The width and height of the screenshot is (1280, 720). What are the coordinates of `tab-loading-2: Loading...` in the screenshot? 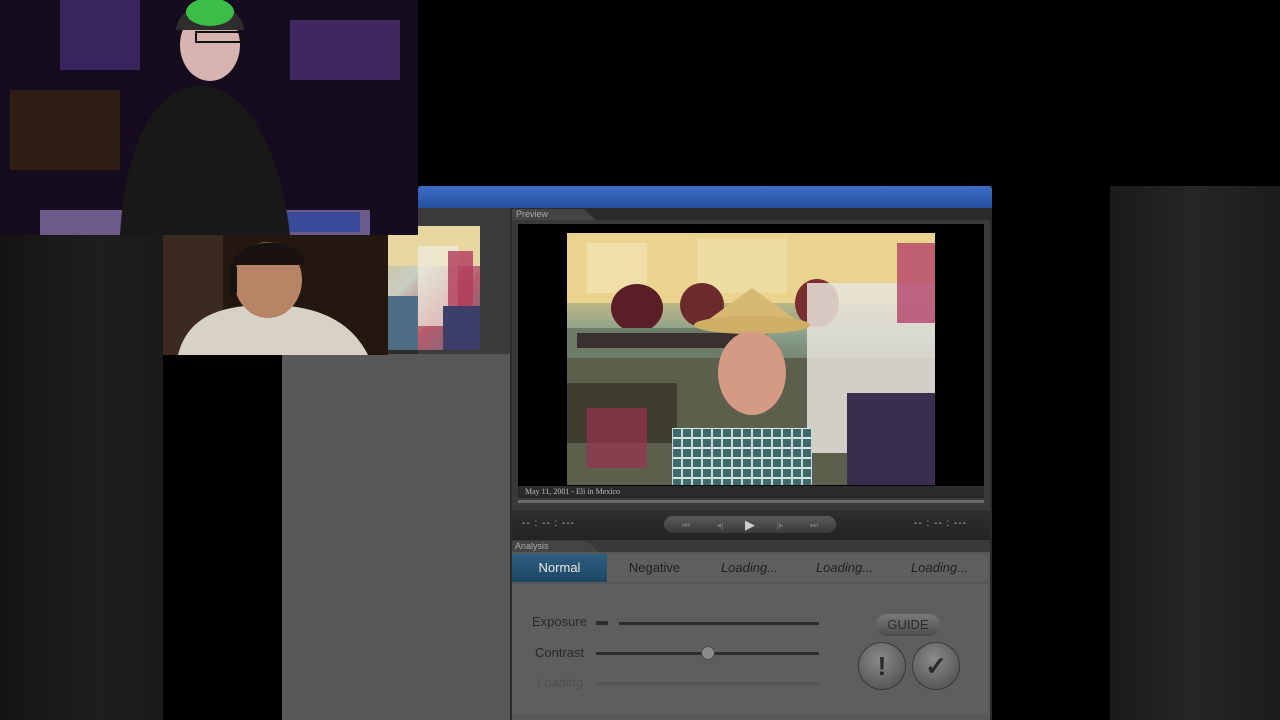 It's located at (844, 568).